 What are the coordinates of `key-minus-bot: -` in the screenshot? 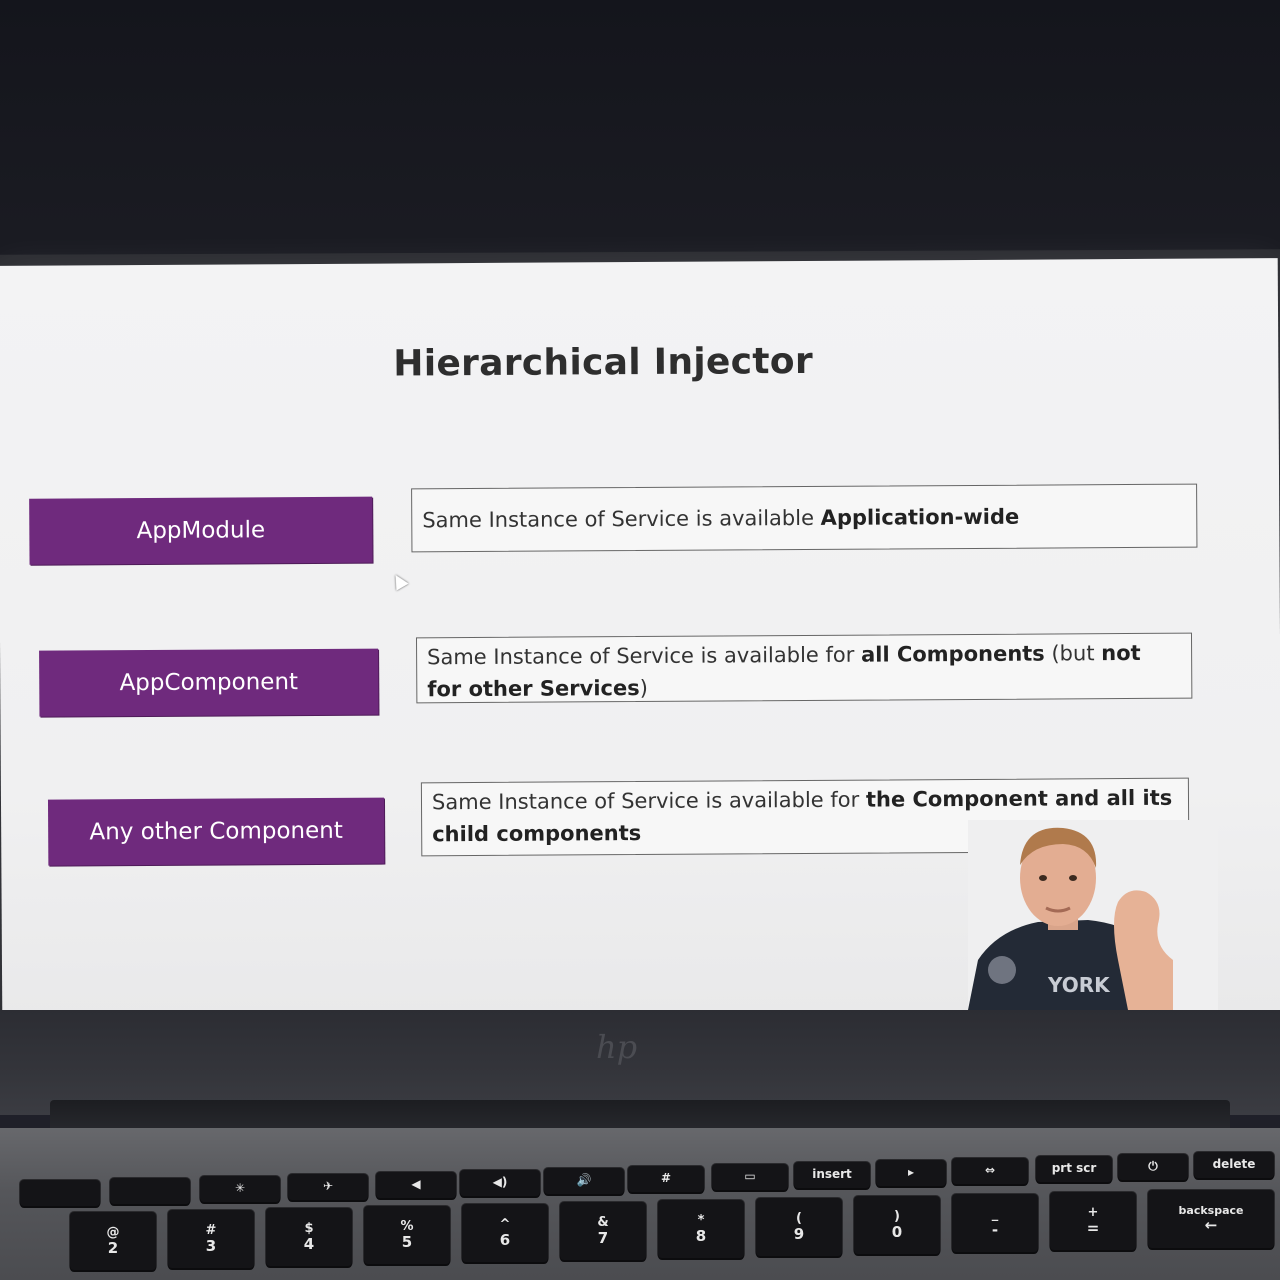 It's located at (995, 1229).